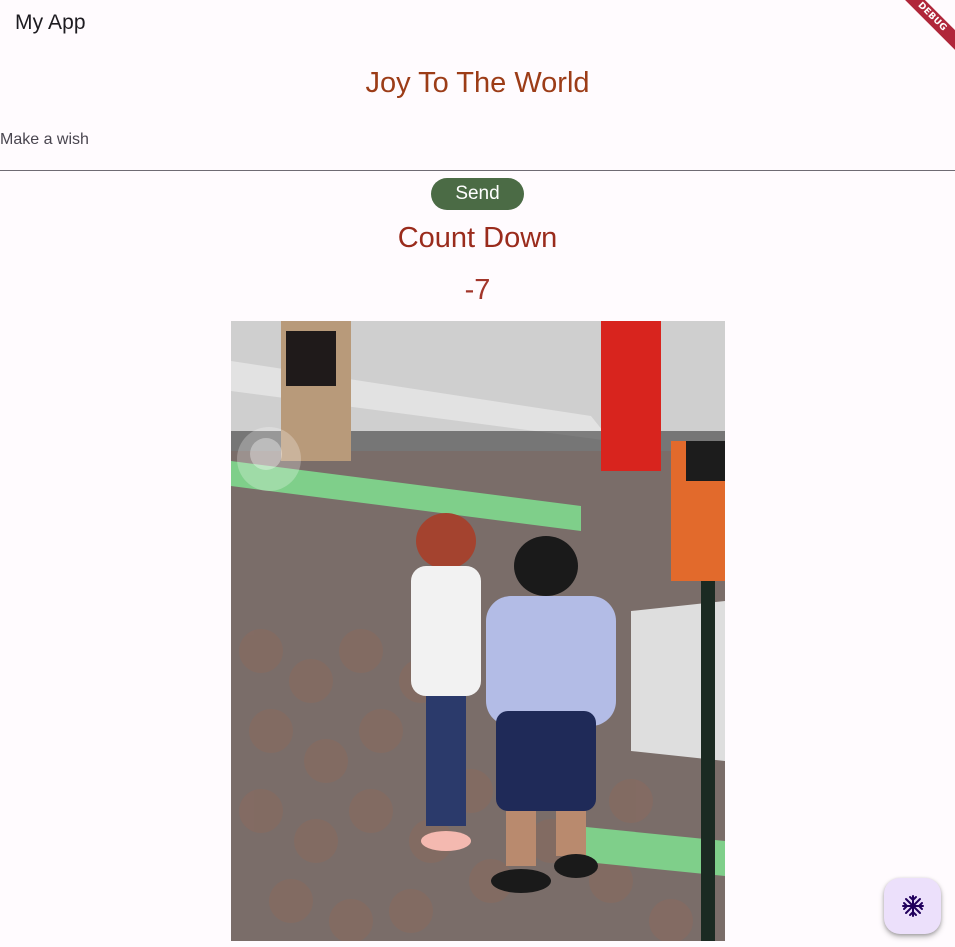 The width and height of the screenshot is (955, 947). What do you see at coordinates (477, 24) in the screenshot?
I see `app-bar: My App` at bounding box center [477, 24].